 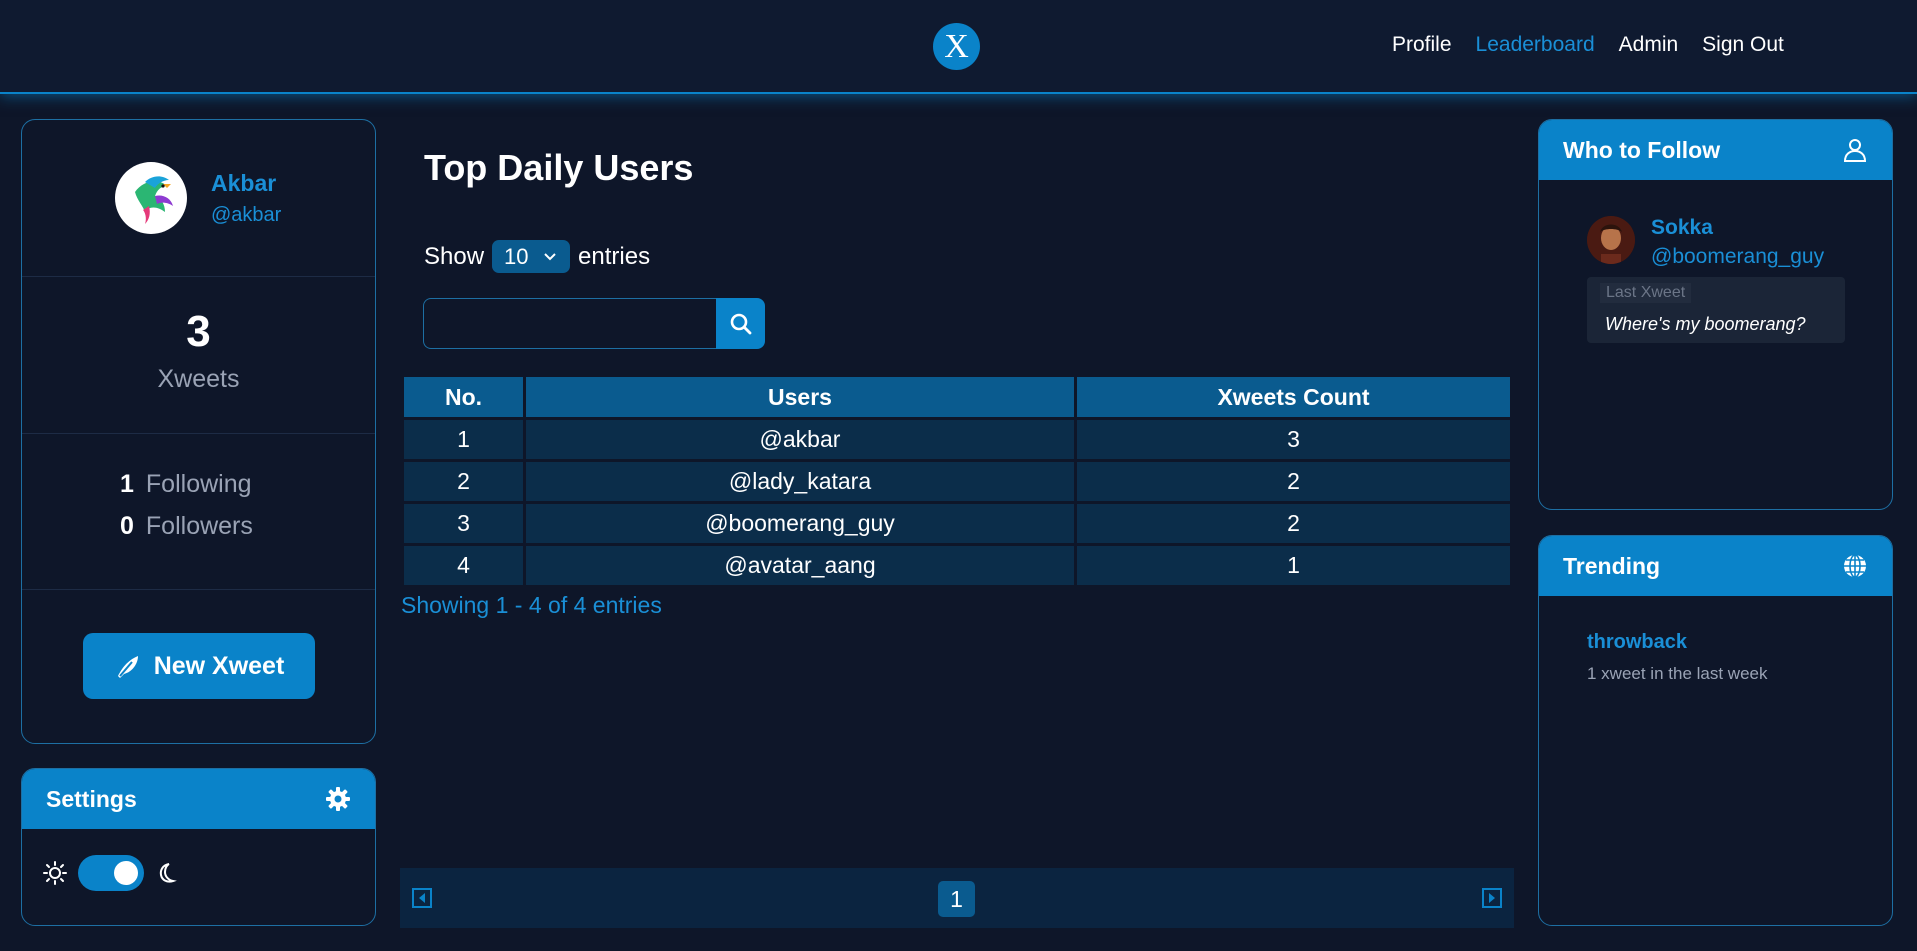 I want to click on bird-avatar-icon, so click(x=151, y=198).